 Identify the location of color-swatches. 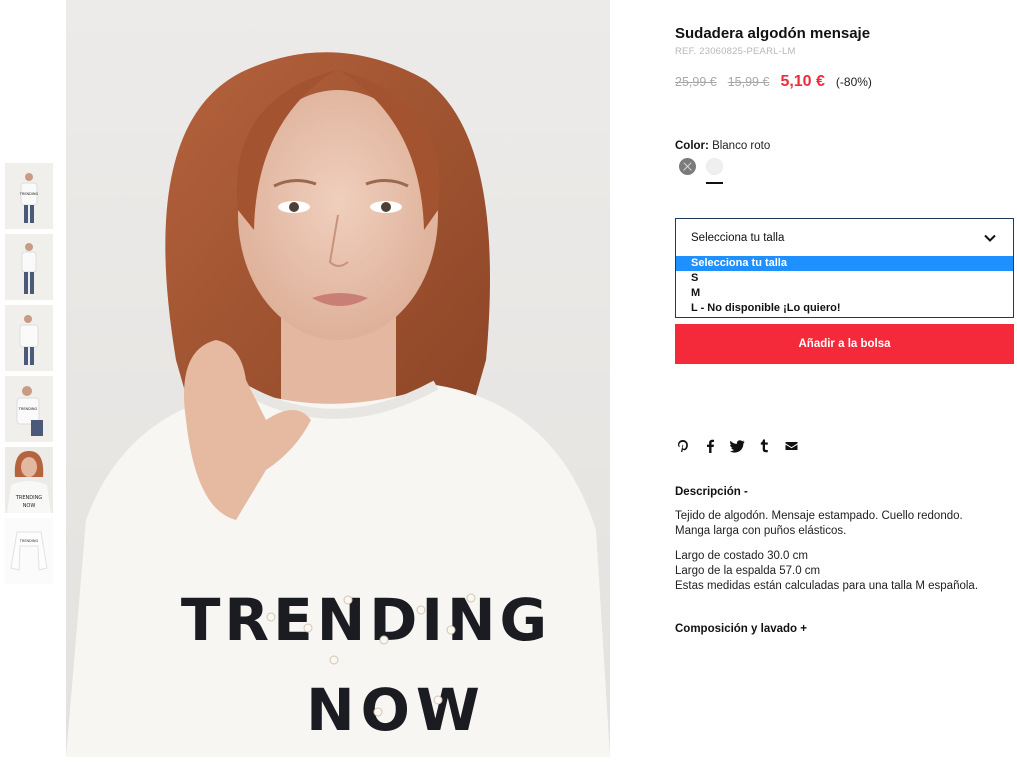
(706, 166).